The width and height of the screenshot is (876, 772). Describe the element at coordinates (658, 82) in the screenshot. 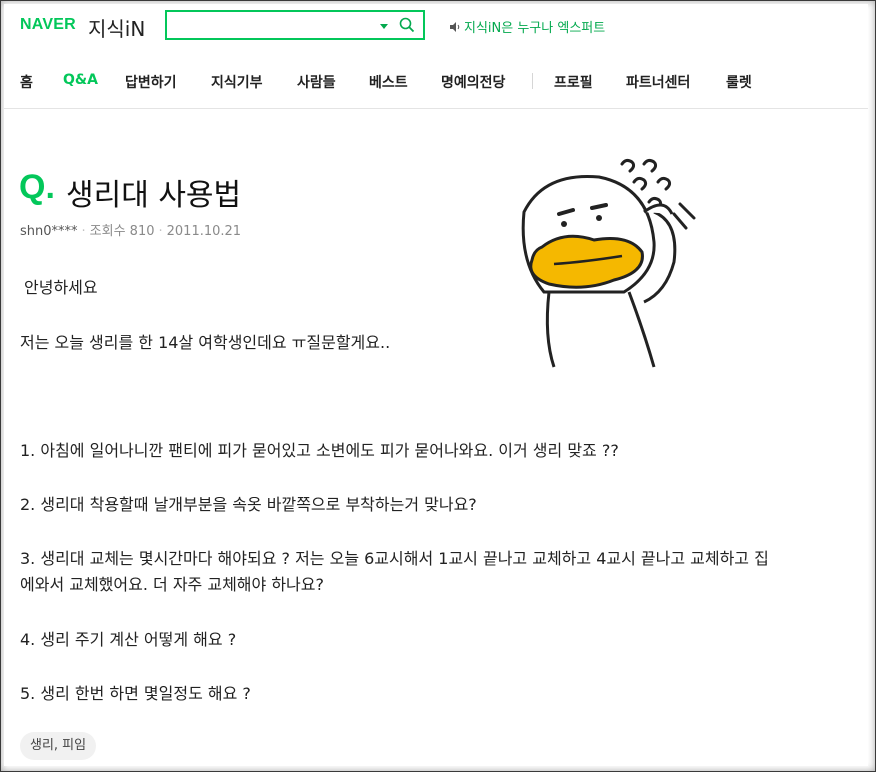

I see `nav-partner-center: 파트너센터` at that location.